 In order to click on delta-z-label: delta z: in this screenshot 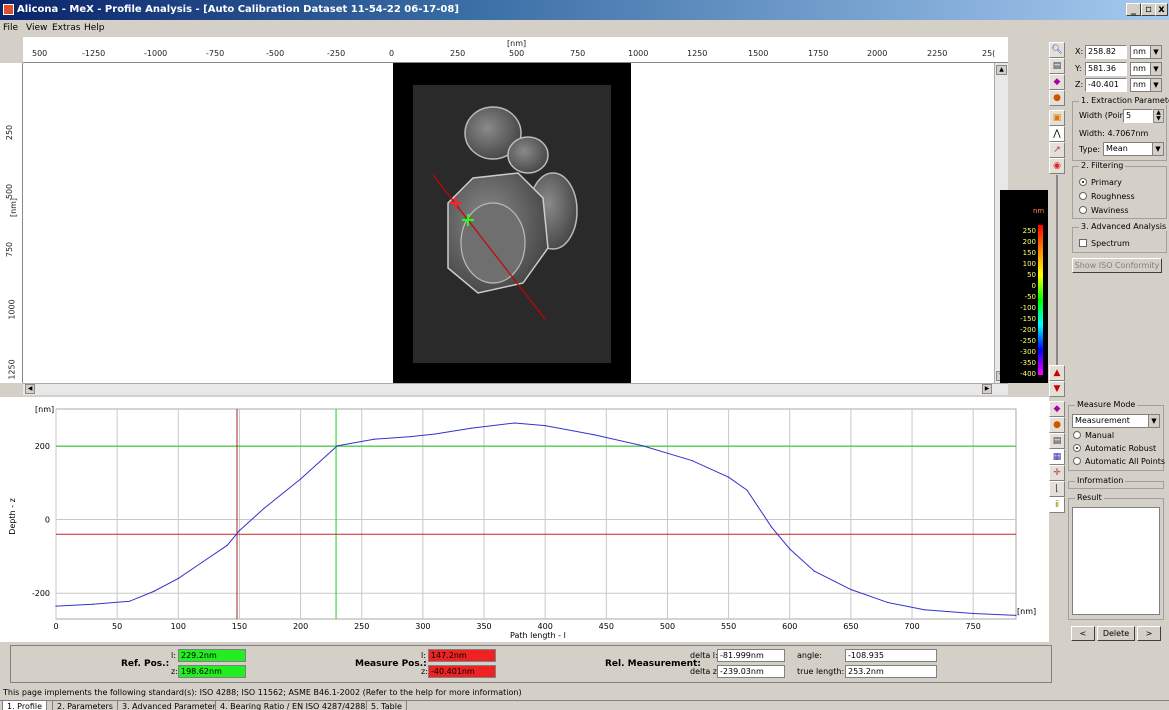, I will do `click(705, 671)`.